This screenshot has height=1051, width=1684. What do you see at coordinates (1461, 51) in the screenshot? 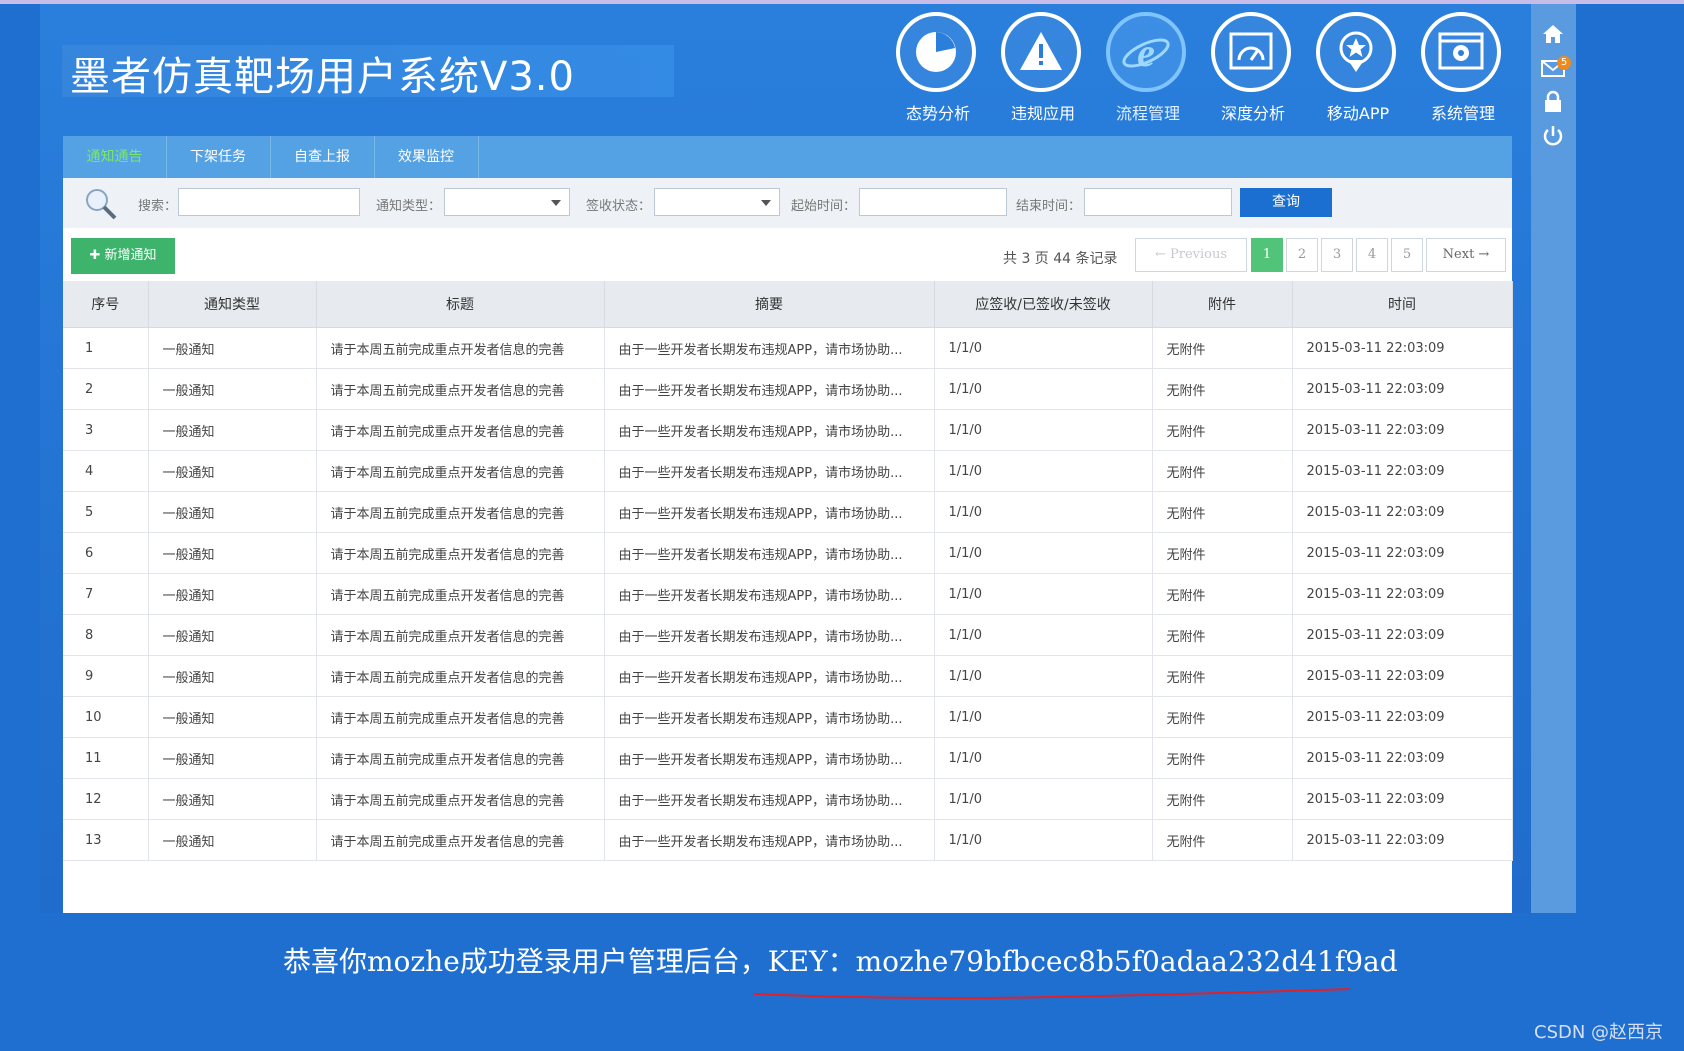
I see `gear-window-icon` at bounding box center [1461, 51].